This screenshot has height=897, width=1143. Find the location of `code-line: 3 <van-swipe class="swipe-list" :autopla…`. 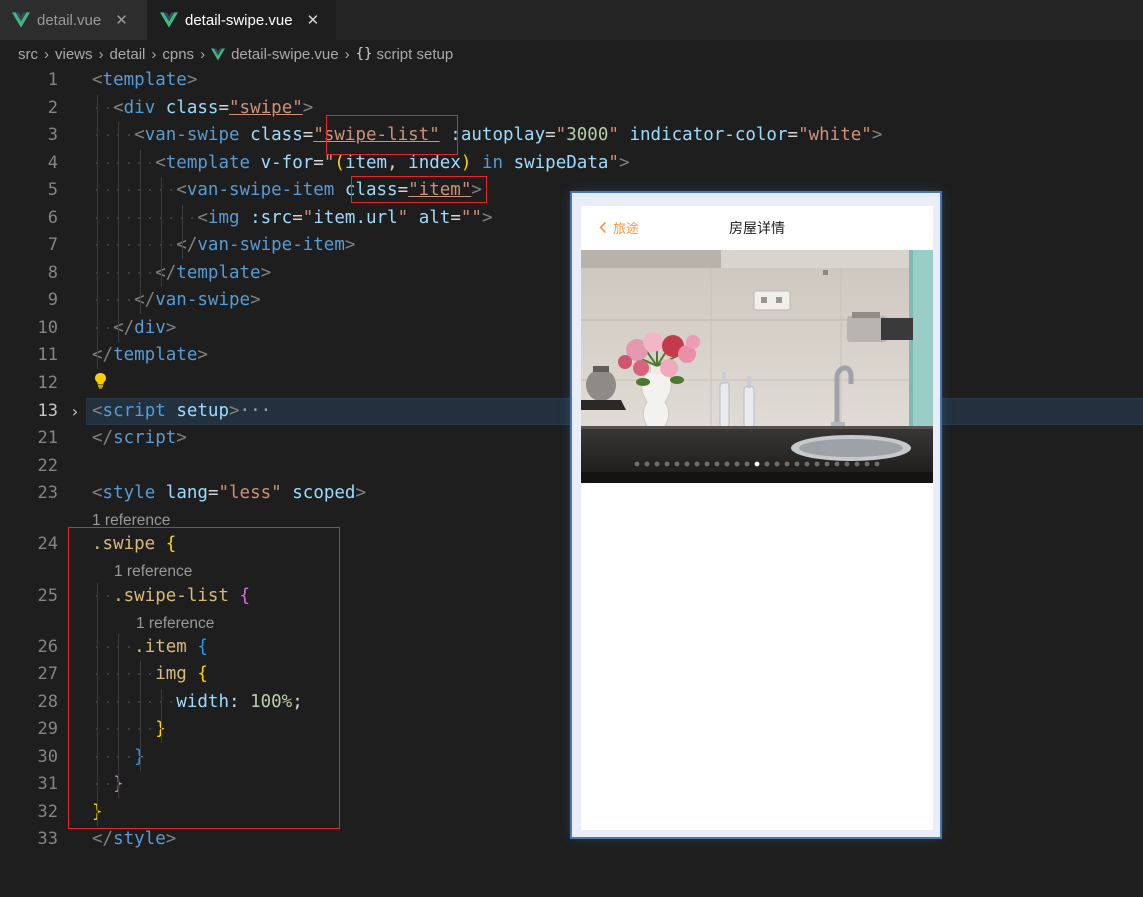

code-line: 3 <van-swipe class="swipe-list" :autopla… is located at coordinates (571, 135).